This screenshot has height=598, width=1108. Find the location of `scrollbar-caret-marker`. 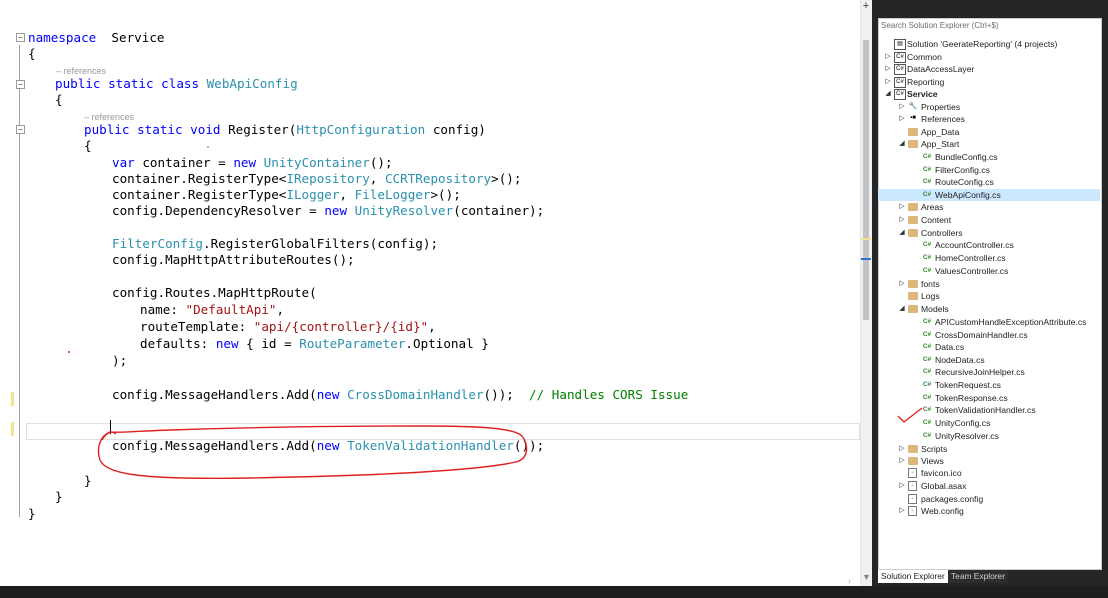

scrollbar-caret-marker is located at coordinates (866, 259).